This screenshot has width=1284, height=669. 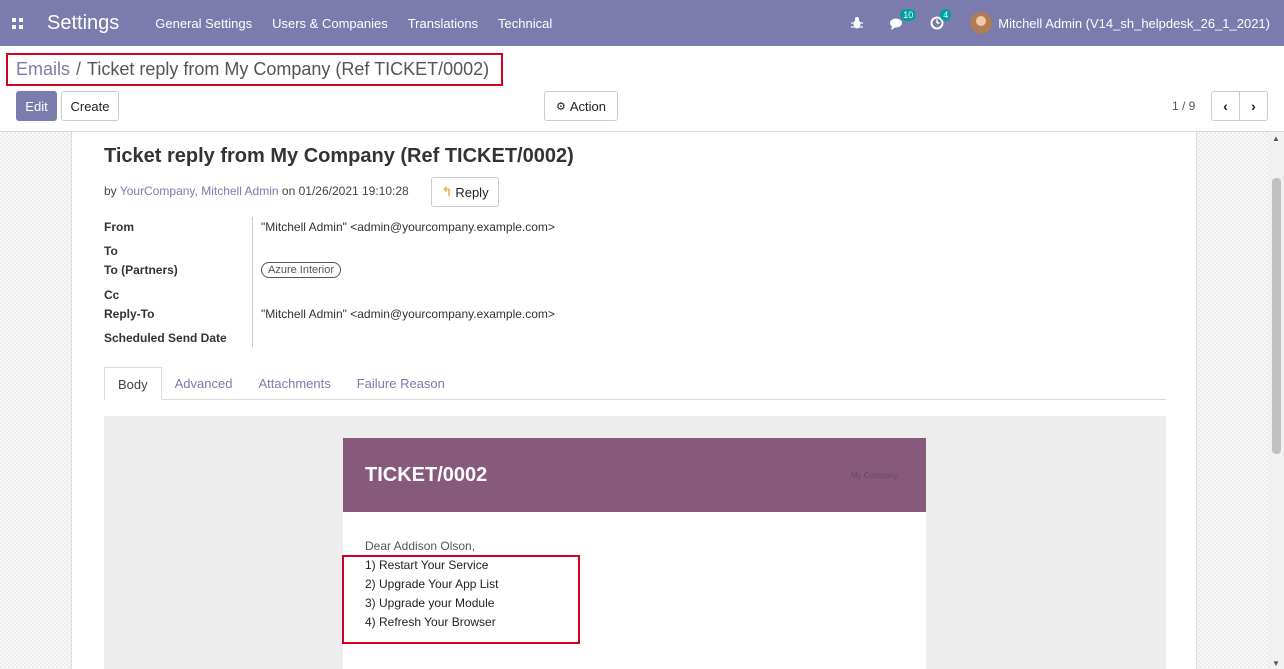 What do you see at coordinates (112, 295) in the screenshot?
I see `cc-label: Cc` at bounding box center [112, 295].